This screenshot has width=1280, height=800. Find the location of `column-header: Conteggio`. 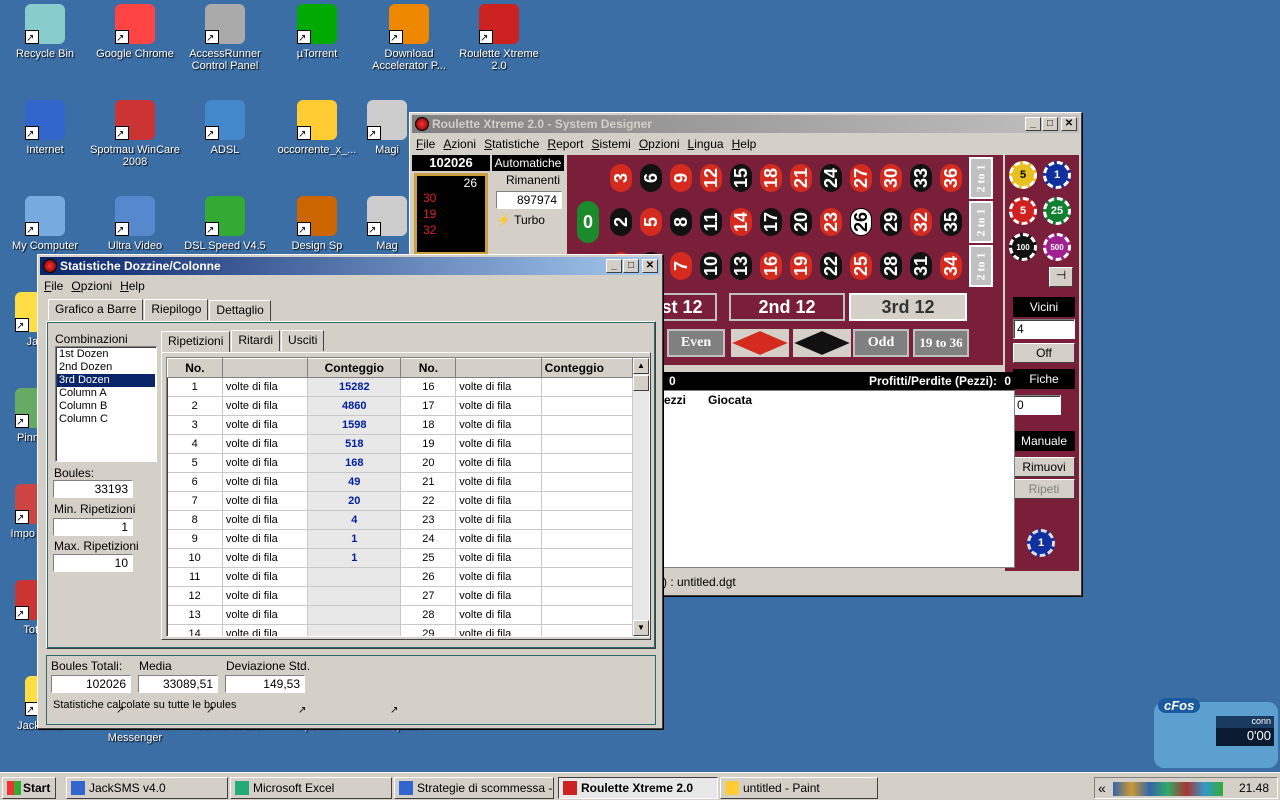

column-header: Conteggio is located at coordinates (354, 368).